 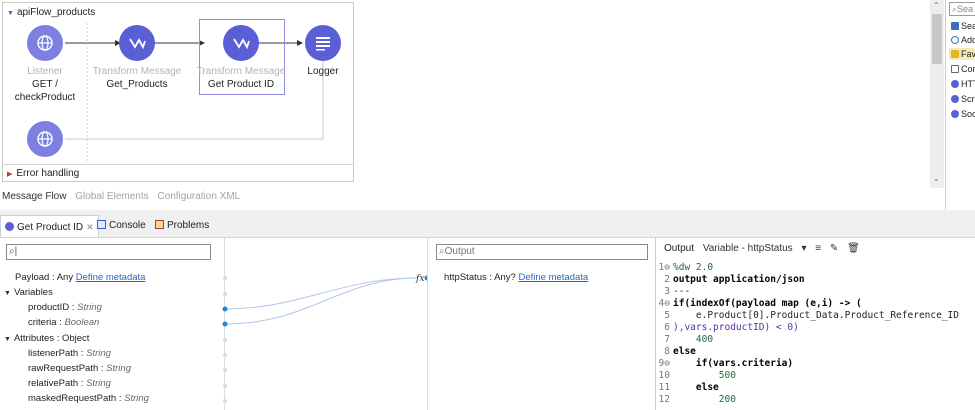 I want to click on code-text: if(indexOf(payload map (e,i) -> (, so click(x=767, y=303).